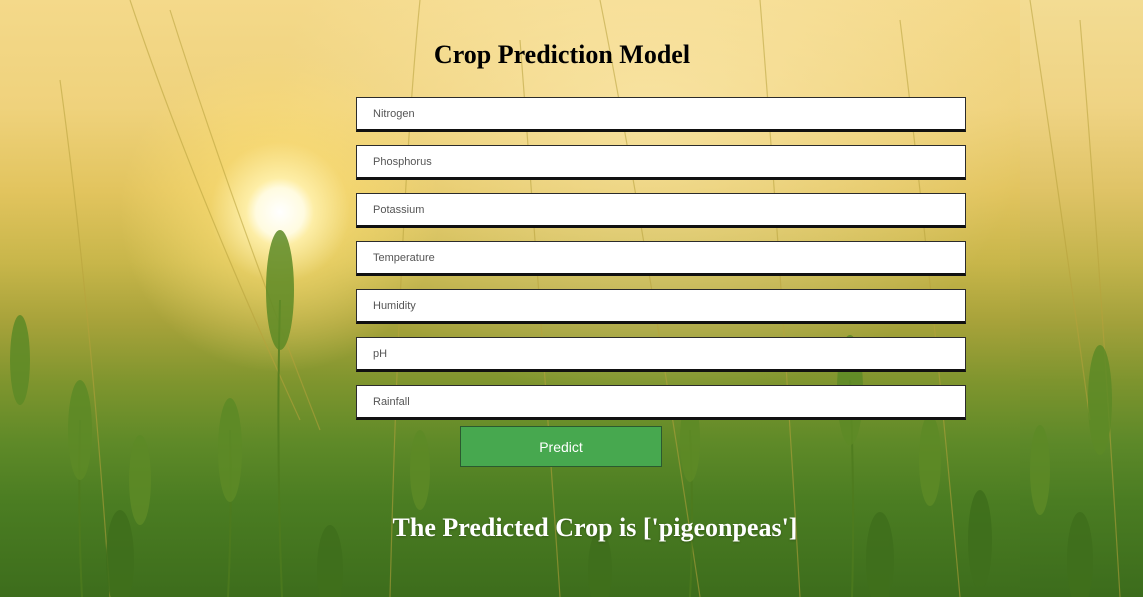 The image size is (1143, 597). What do you see at coordinates (562, 54) in the screenshot?
I see `page-title: Crop Prediction Model` at bounding box center [562, 54].